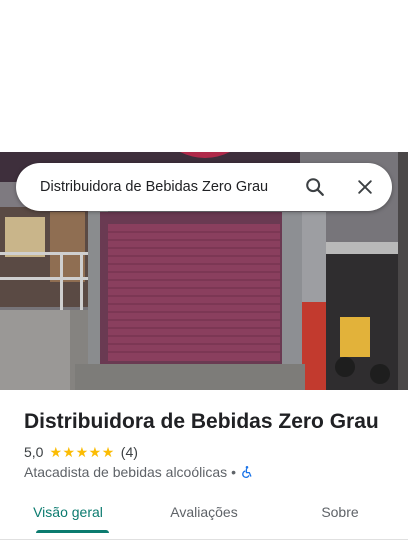 The width and height of the screenshot is (408, 542). I want to click on search-button, so click(315, 187).